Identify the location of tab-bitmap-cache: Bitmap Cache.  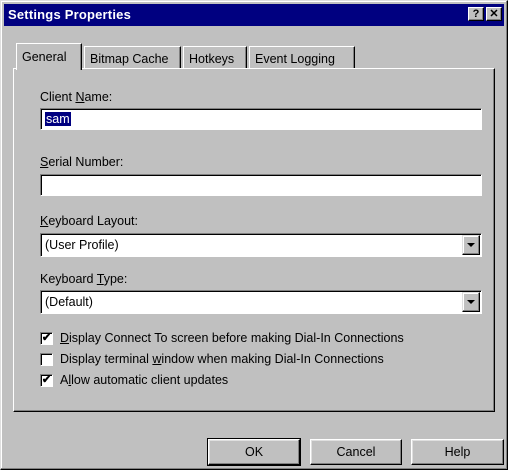
(132, 57).